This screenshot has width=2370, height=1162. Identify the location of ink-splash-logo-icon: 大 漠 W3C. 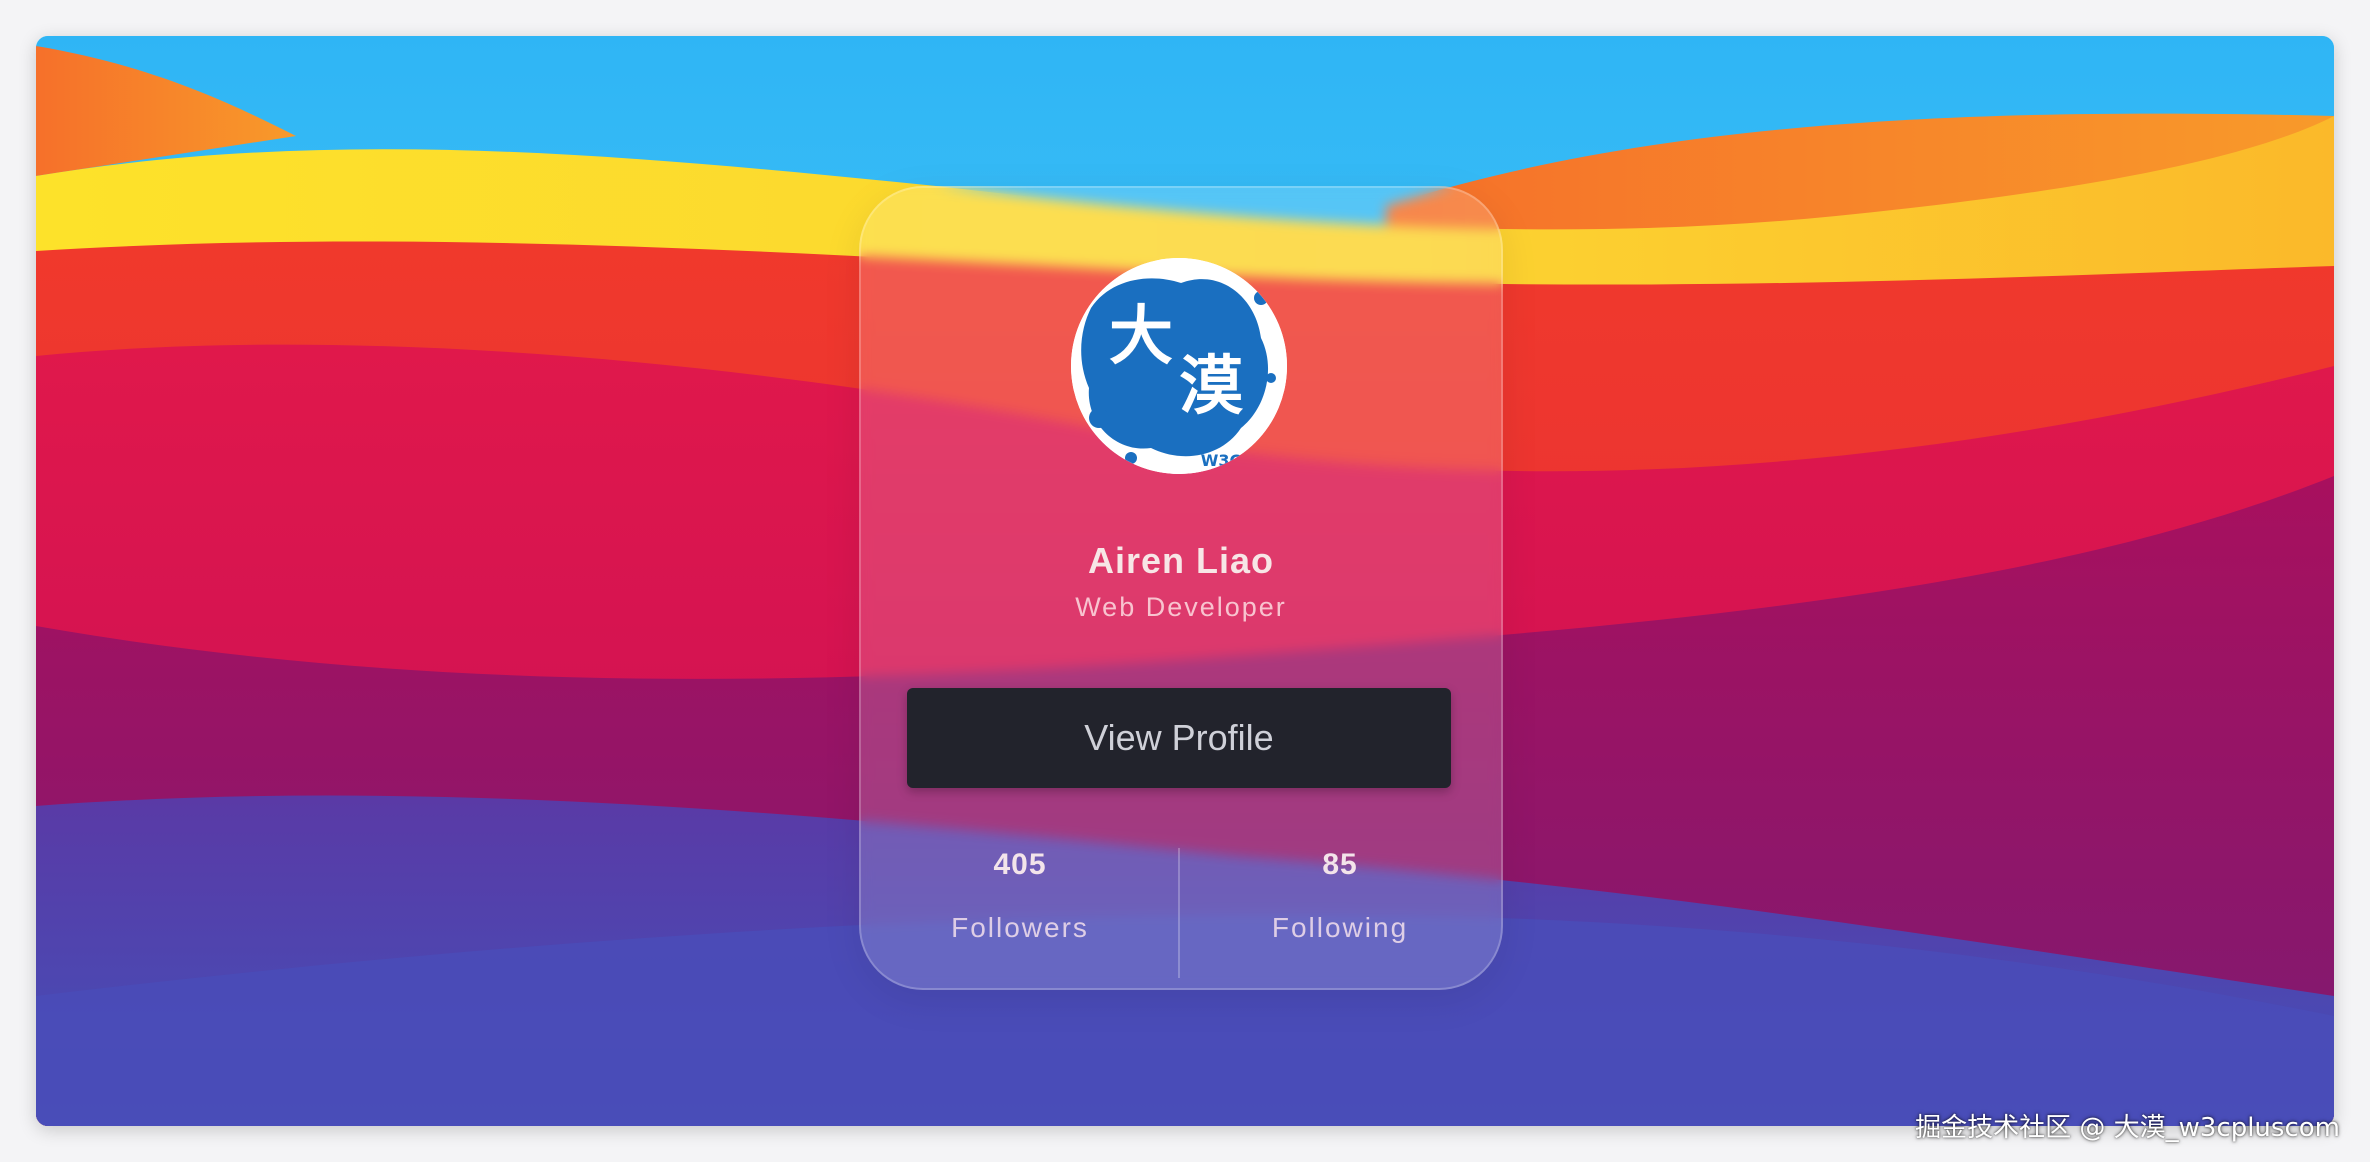
(1179, 366).